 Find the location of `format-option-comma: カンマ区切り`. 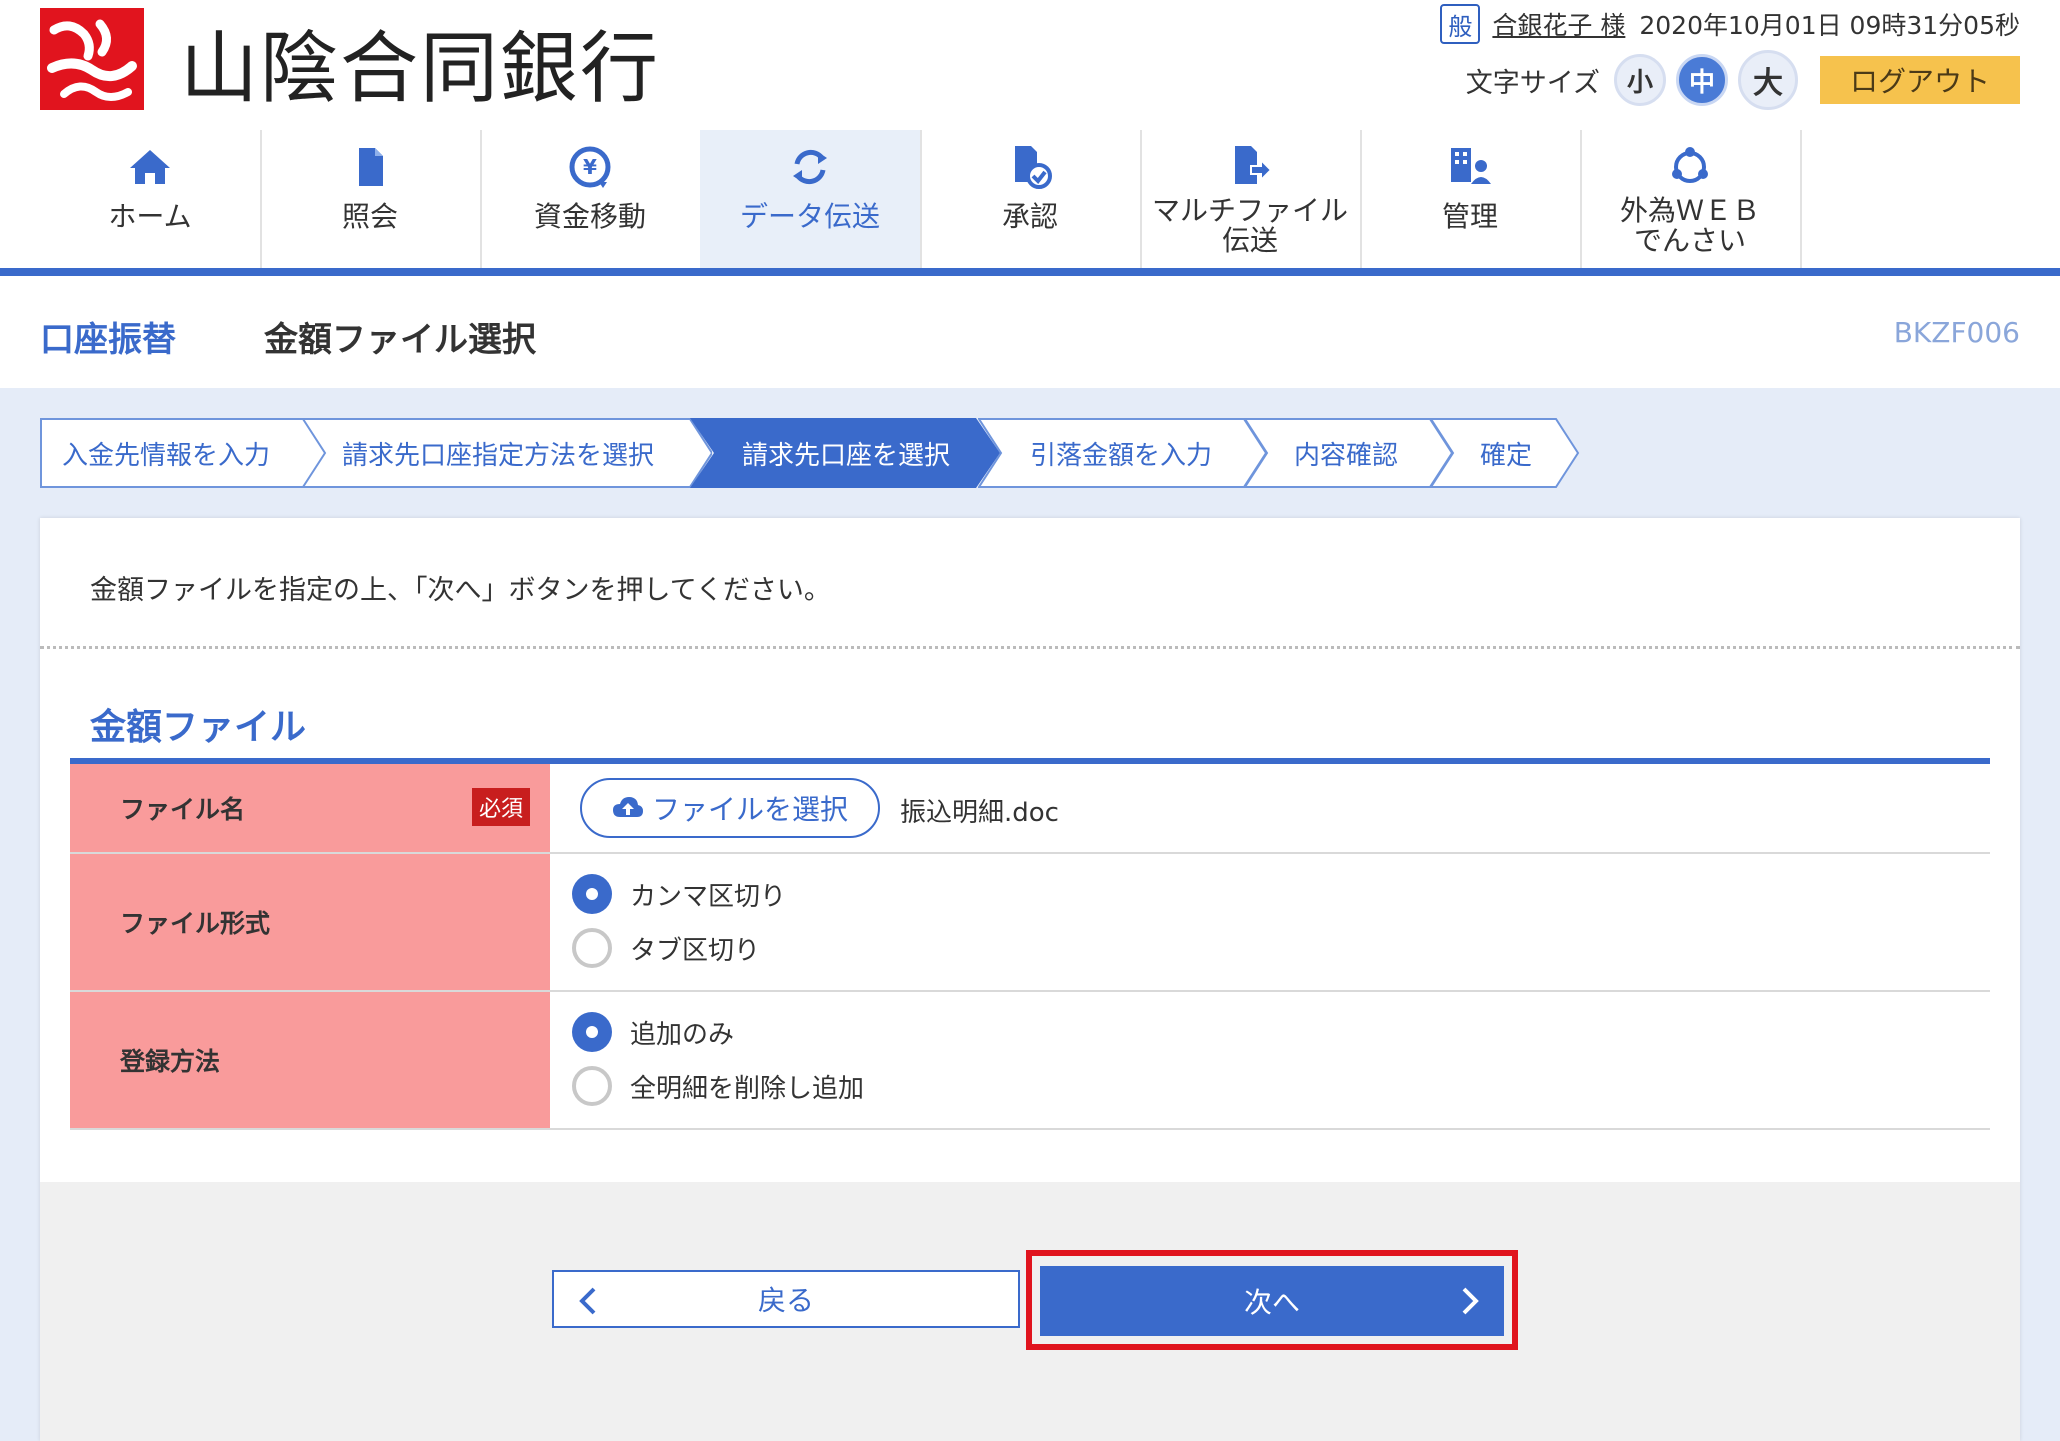

format-option-comma: カンマ区切り is located at coordinates (679, 894).